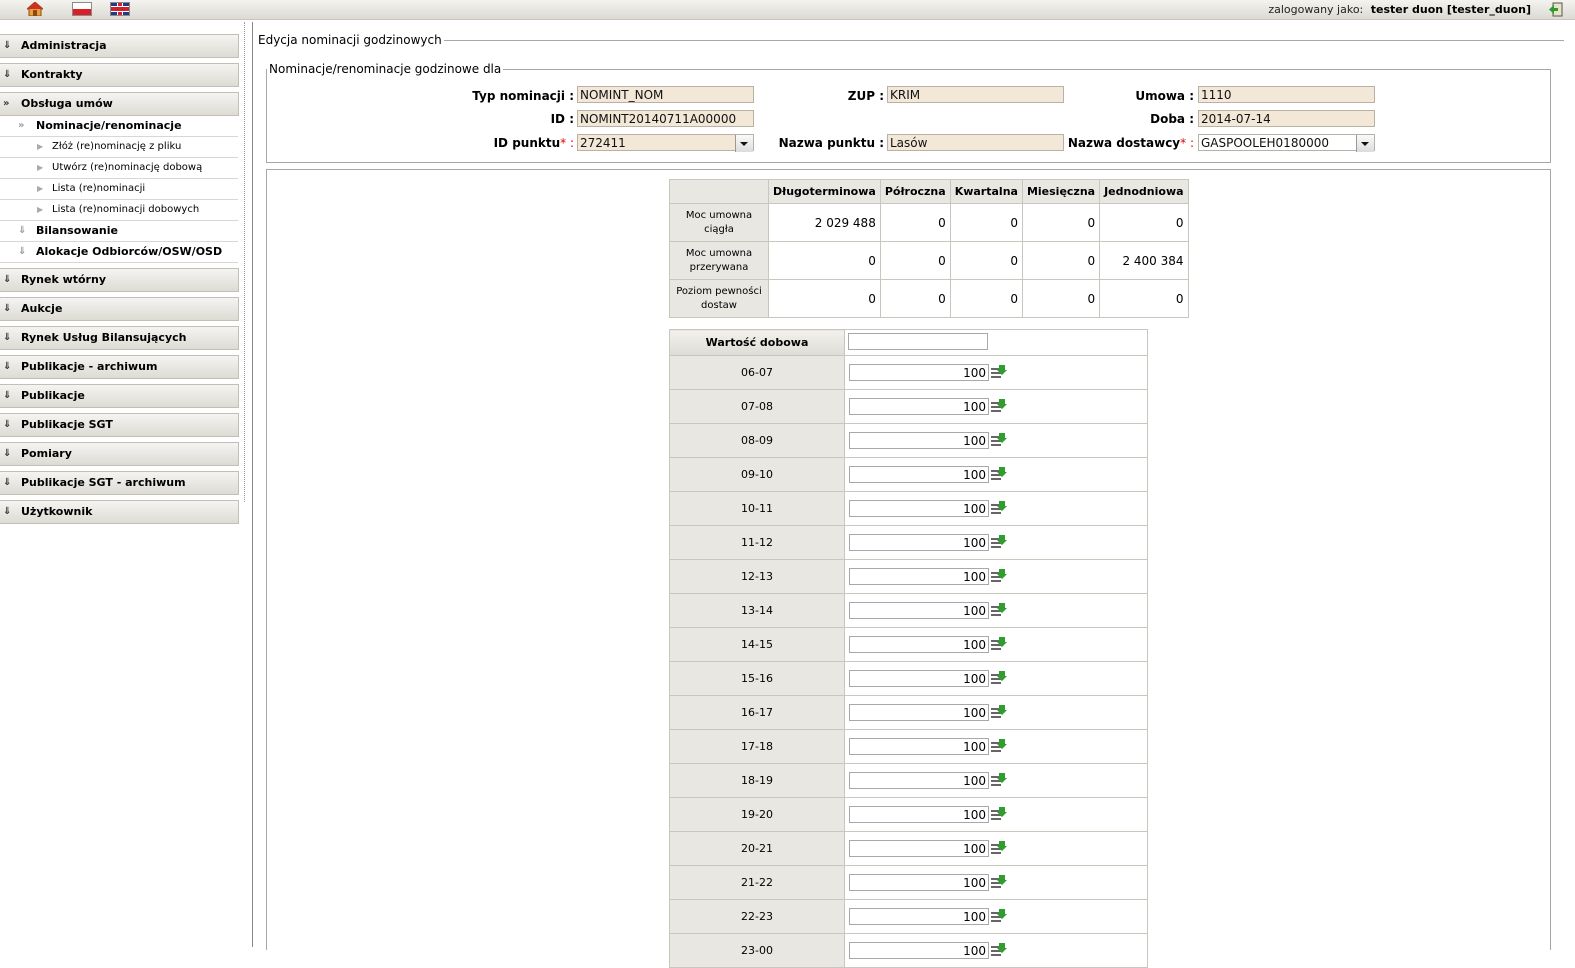  What do you see at coordinates (7, 74) in the screenshot?
I see `chevron-down-icon: ⇓` at bounding box center [7, 74].